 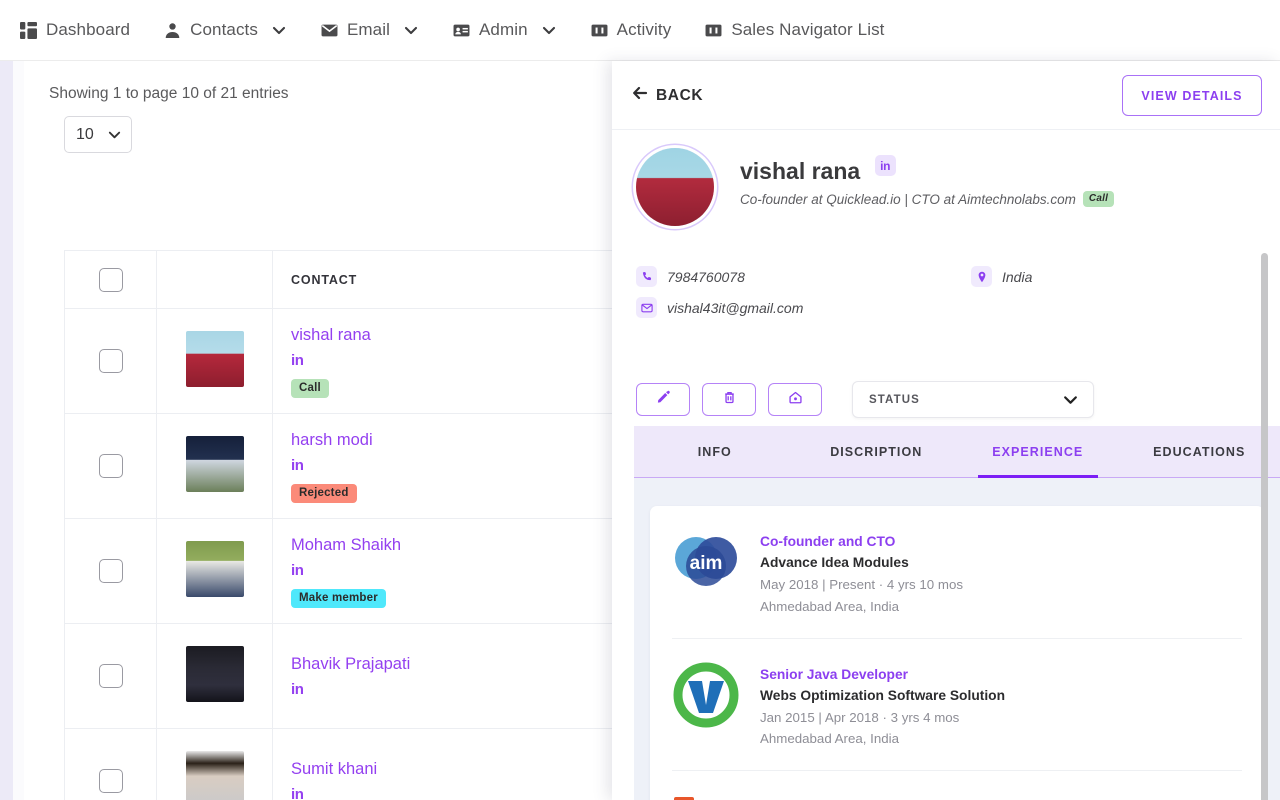 I want to click on contact-name-link: Sumit khani, so click(x=455, y=770).